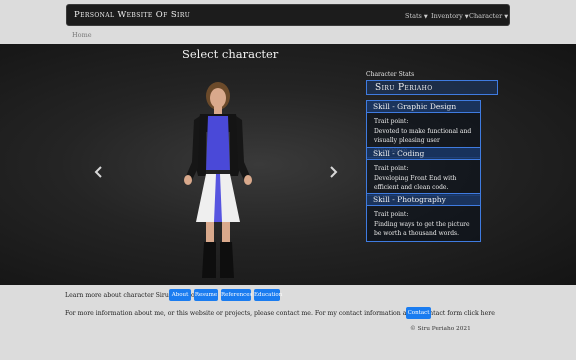  I want to click on chevron-left-icon, so click(98, 172).